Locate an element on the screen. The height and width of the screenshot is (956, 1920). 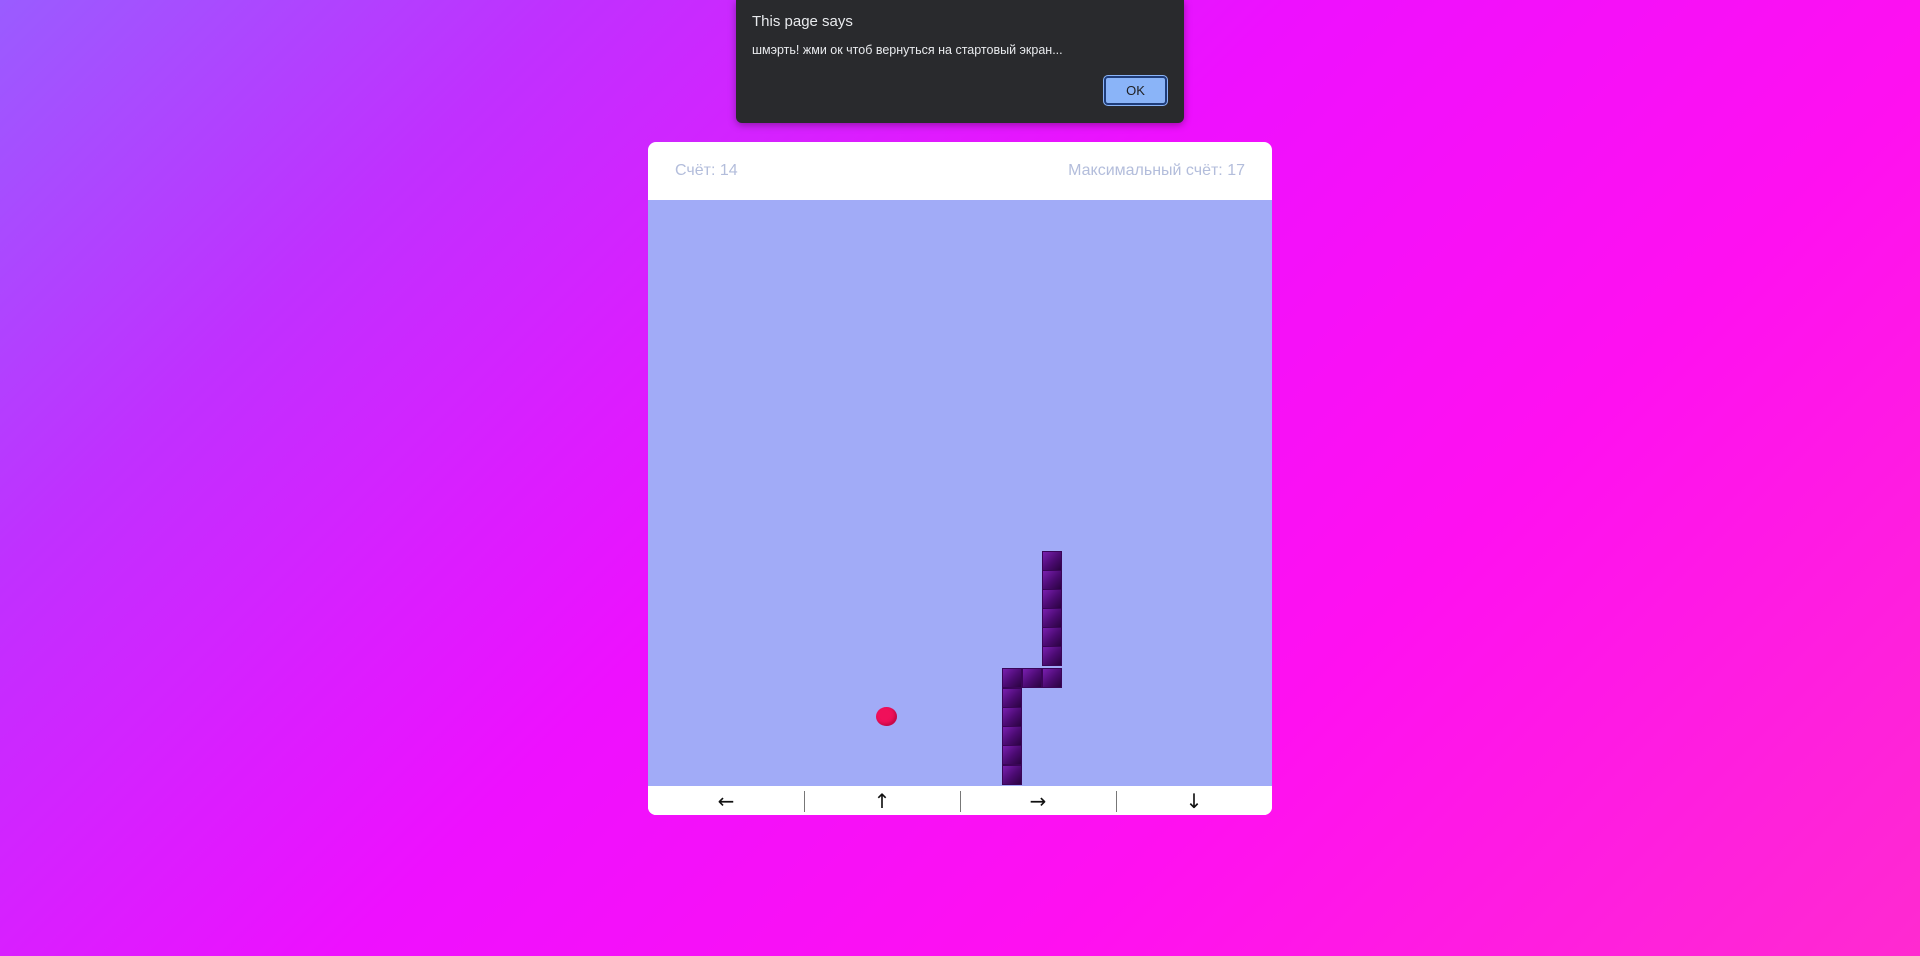
food-dot is located at coordinates (886, 716).